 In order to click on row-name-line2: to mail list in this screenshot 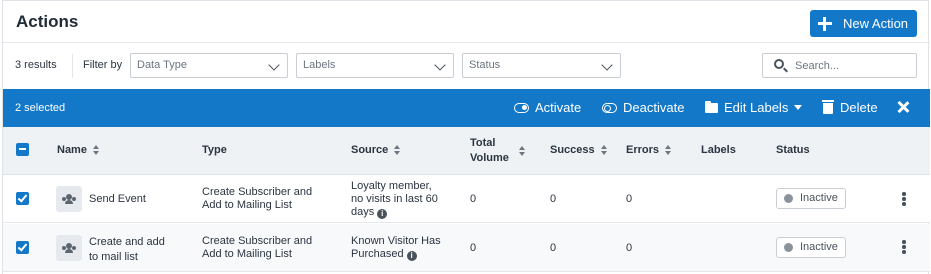, I will do `click(113, 257)`.